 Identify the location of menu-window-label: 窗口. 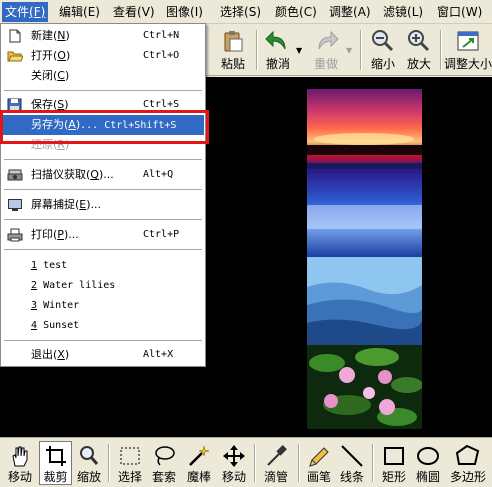
(449, 12).